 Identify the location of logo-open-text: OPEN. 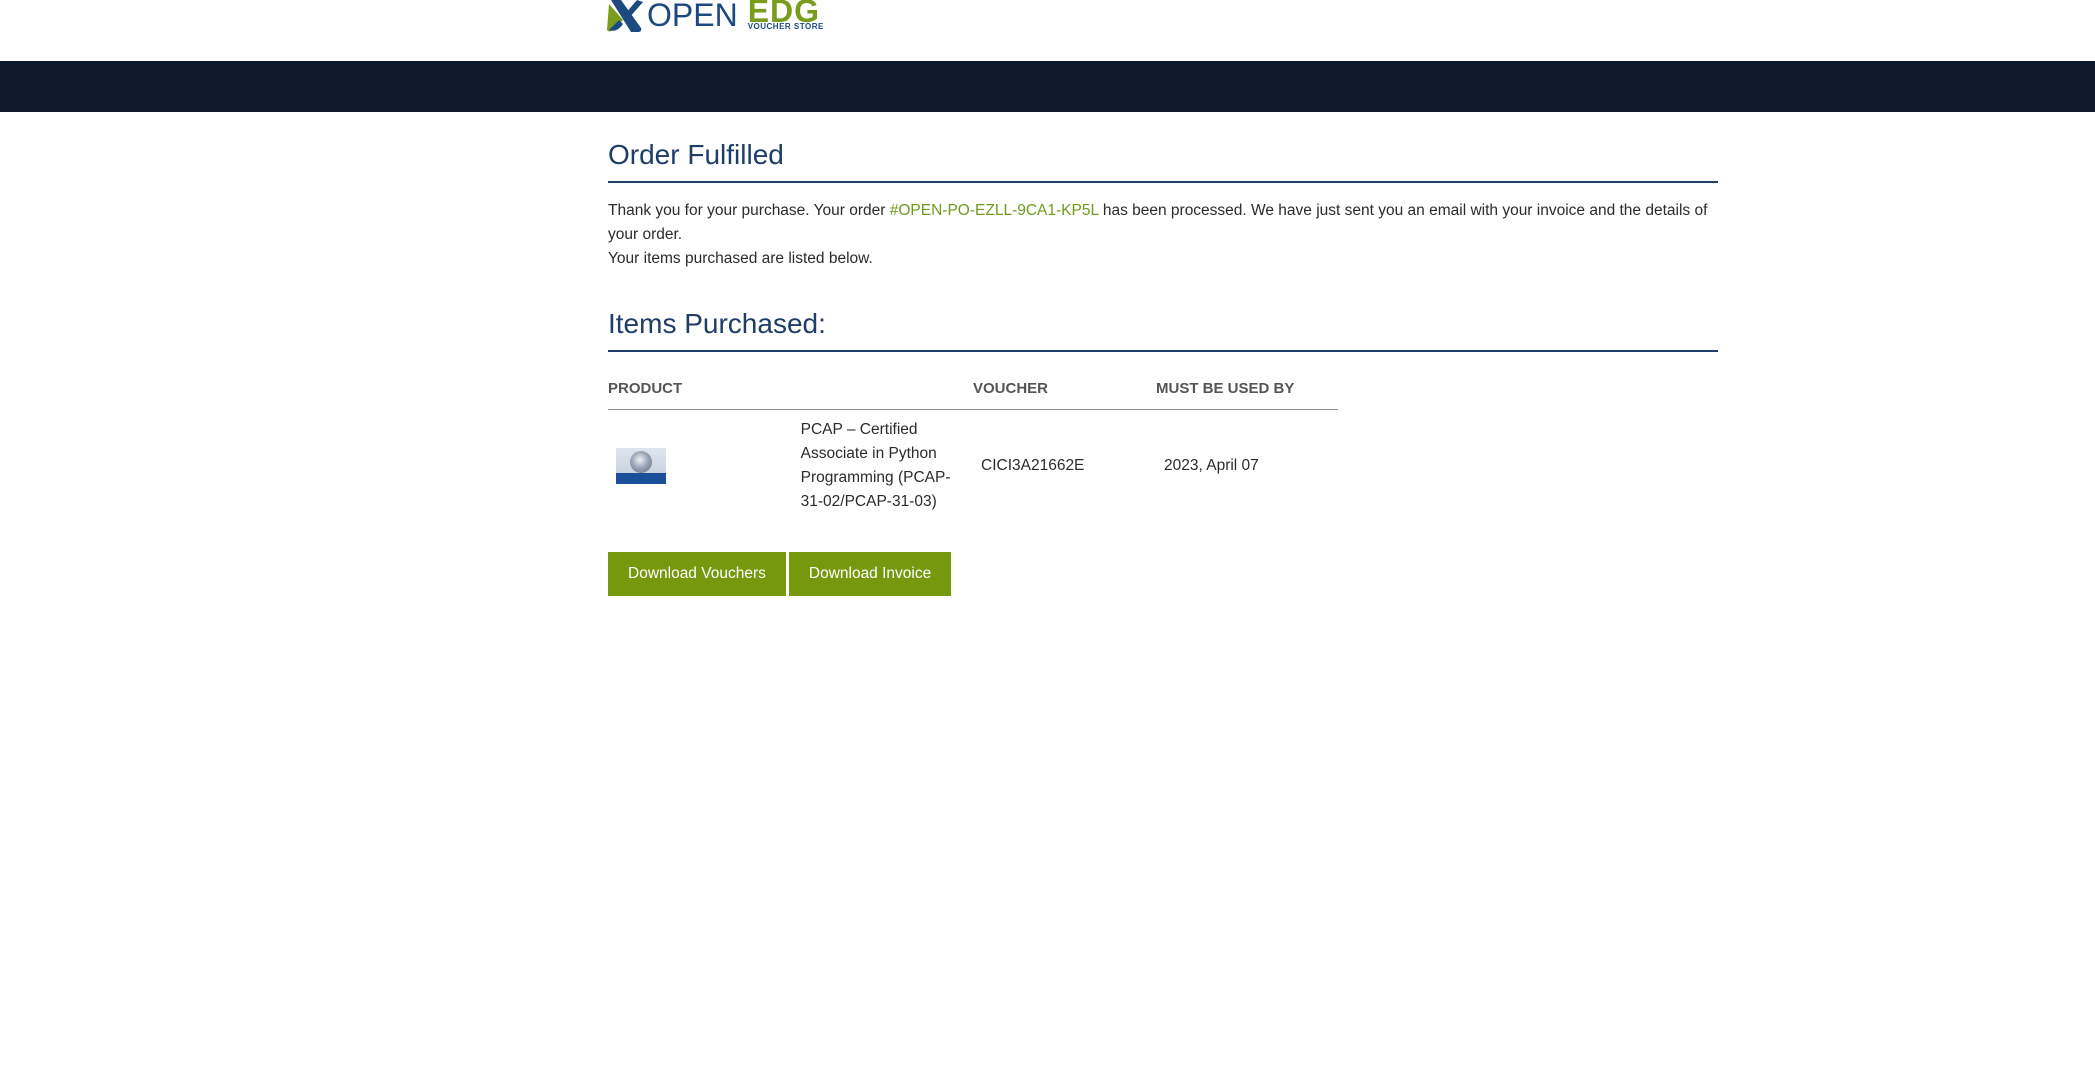
(692, 16).